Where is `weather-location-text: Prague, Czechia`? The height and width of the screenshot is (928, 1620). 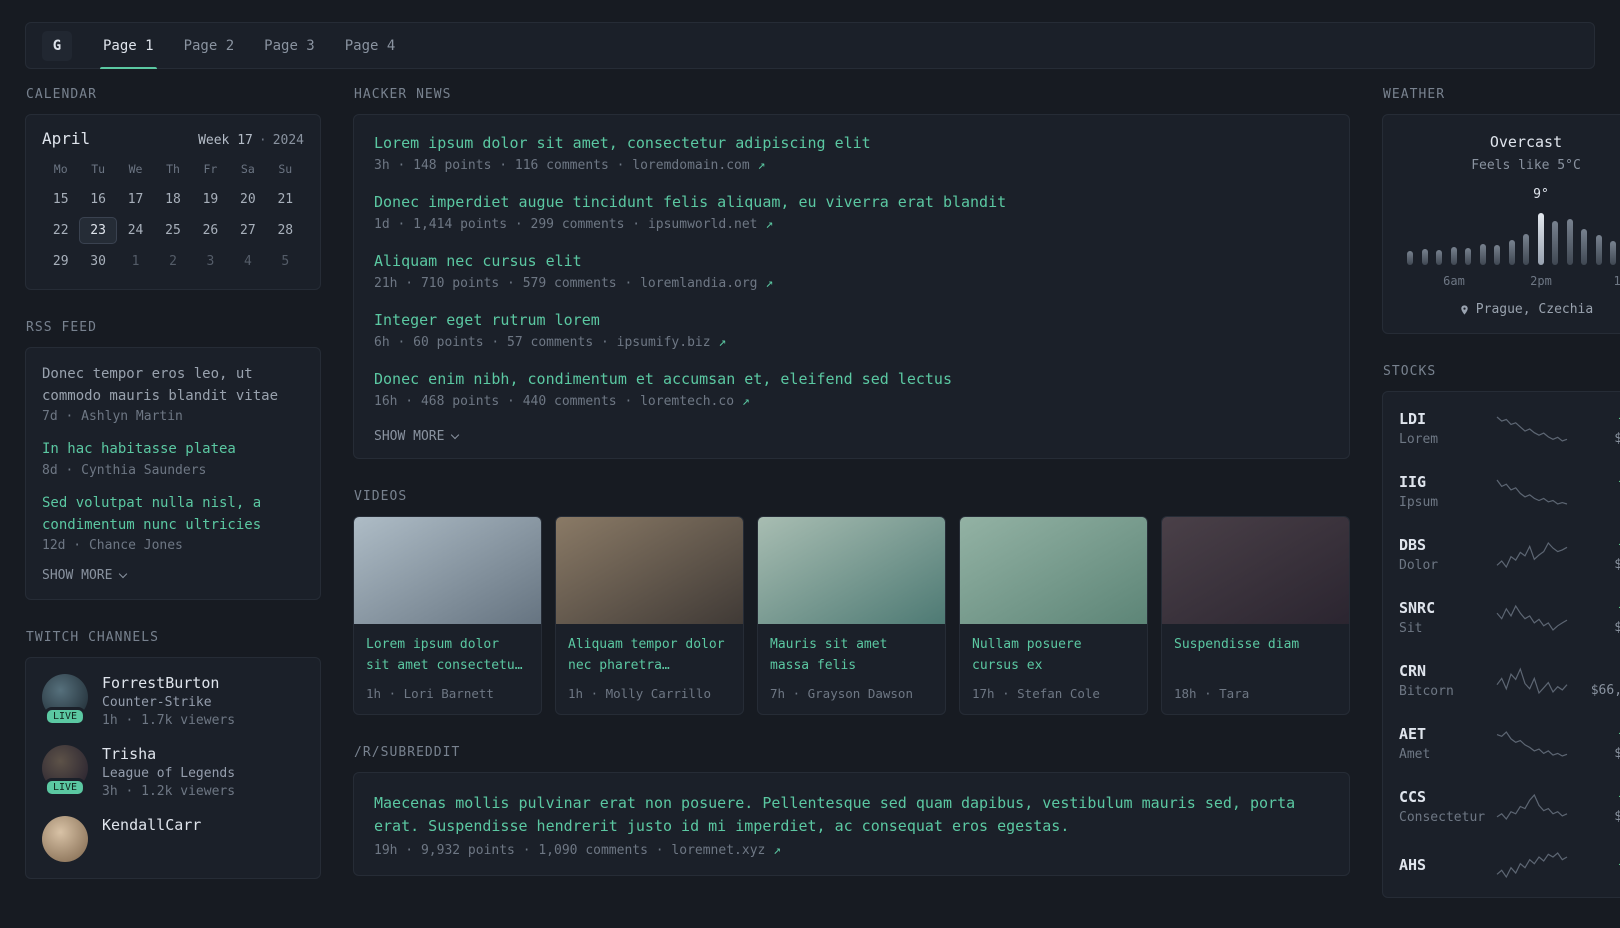
weather-location-text: Prague, Czechia is located at coordinates (1534, 309).